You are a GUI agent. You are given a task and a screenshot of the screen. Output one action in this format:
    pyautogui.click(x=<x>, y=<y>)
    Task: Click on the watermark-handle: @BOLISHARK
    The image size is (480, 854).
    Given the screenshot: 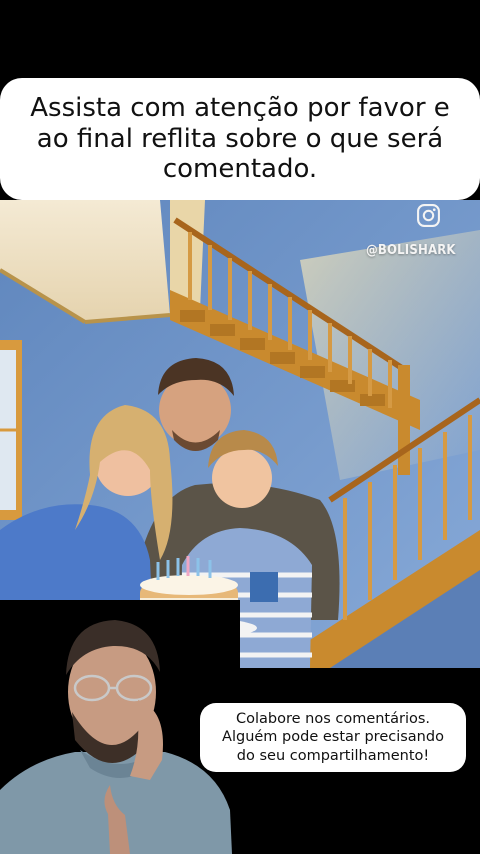 What is the action you would take?
    pyautogui.click(x=411, y=250)
    